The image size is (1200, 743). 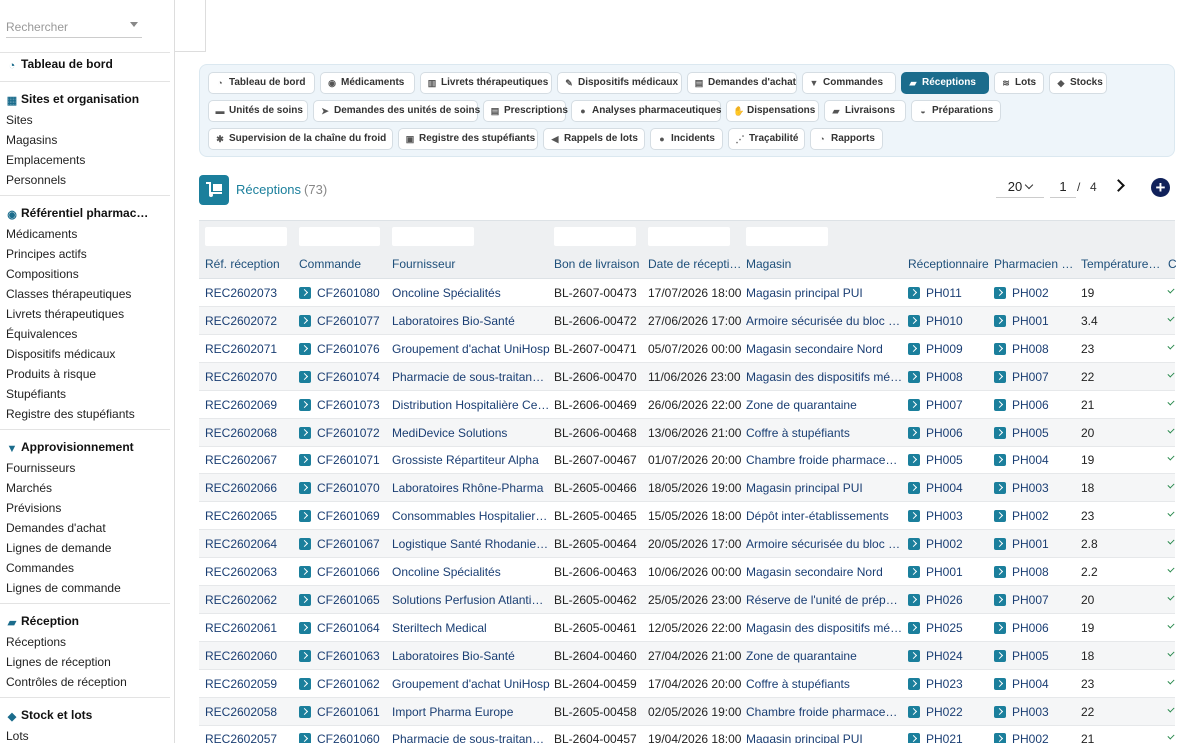 What do you see at coordinates (865, 111) in the screenshot?
I see `nav-tab-1-5: ▰ Livraisons` at bounding box center [865, 111].